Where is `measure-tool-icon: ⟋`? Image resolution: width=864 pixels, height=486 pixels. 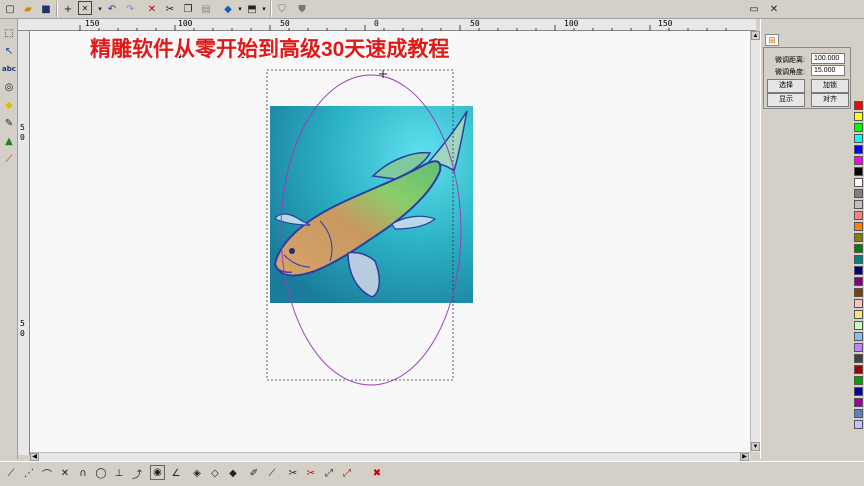
measure-tool-icon: ⟋ is located at coordinates (9, 159).